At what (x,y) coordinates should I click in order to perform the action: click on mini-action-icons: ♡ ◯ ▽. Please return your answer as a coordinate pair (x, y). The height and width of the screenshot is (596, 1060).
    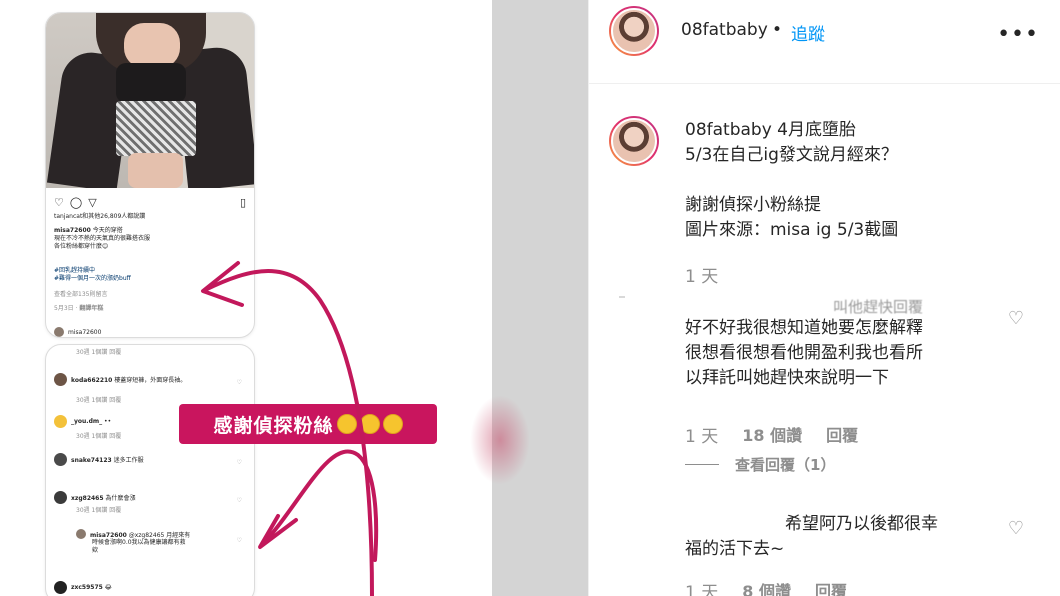
    Looking at the image, I should click on (75, 202).